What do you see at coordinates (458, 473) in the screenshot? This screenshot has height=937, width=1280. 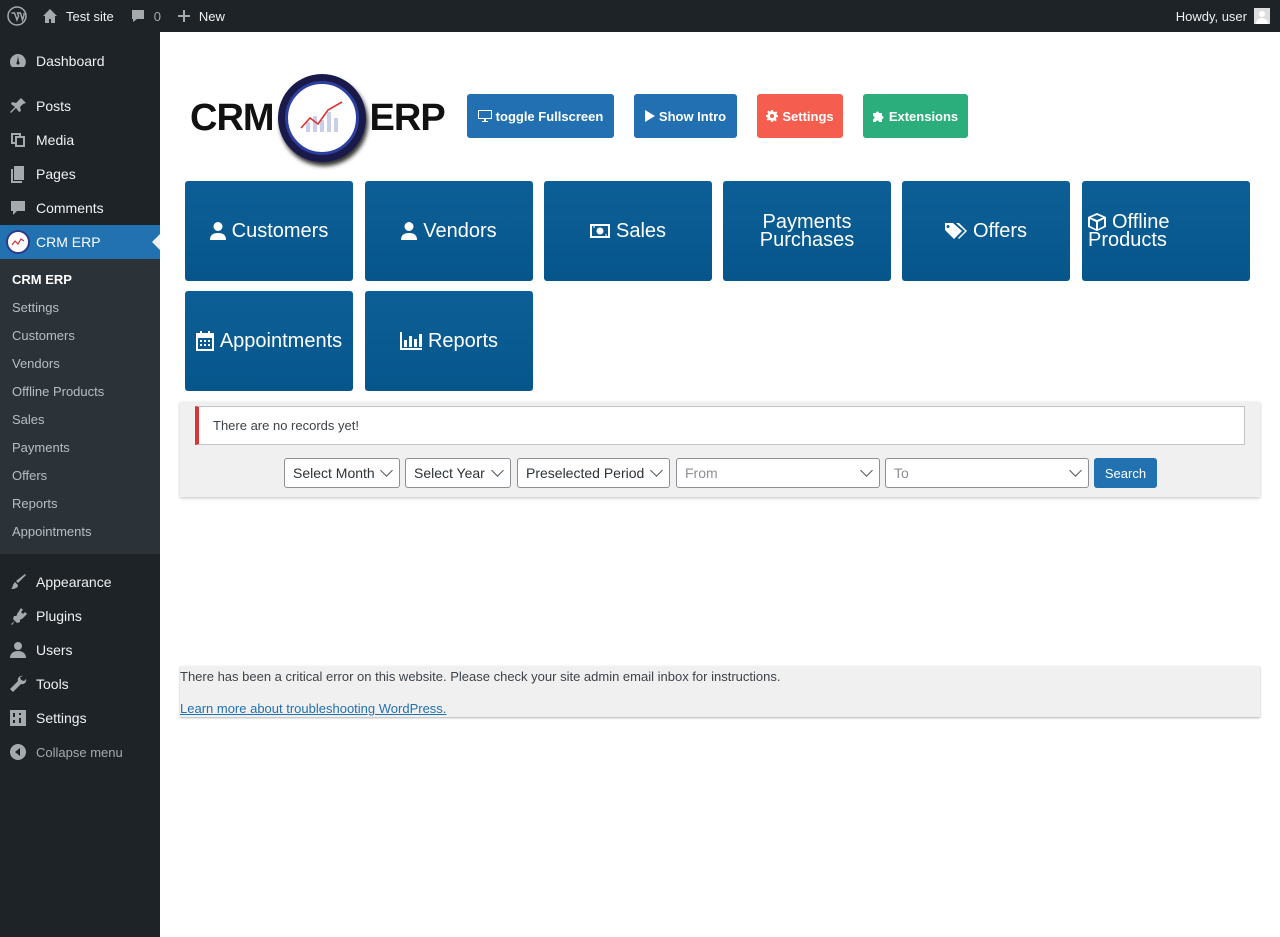 I see `select-year-dropdown: Select Year` at bounding box center [458, 473].